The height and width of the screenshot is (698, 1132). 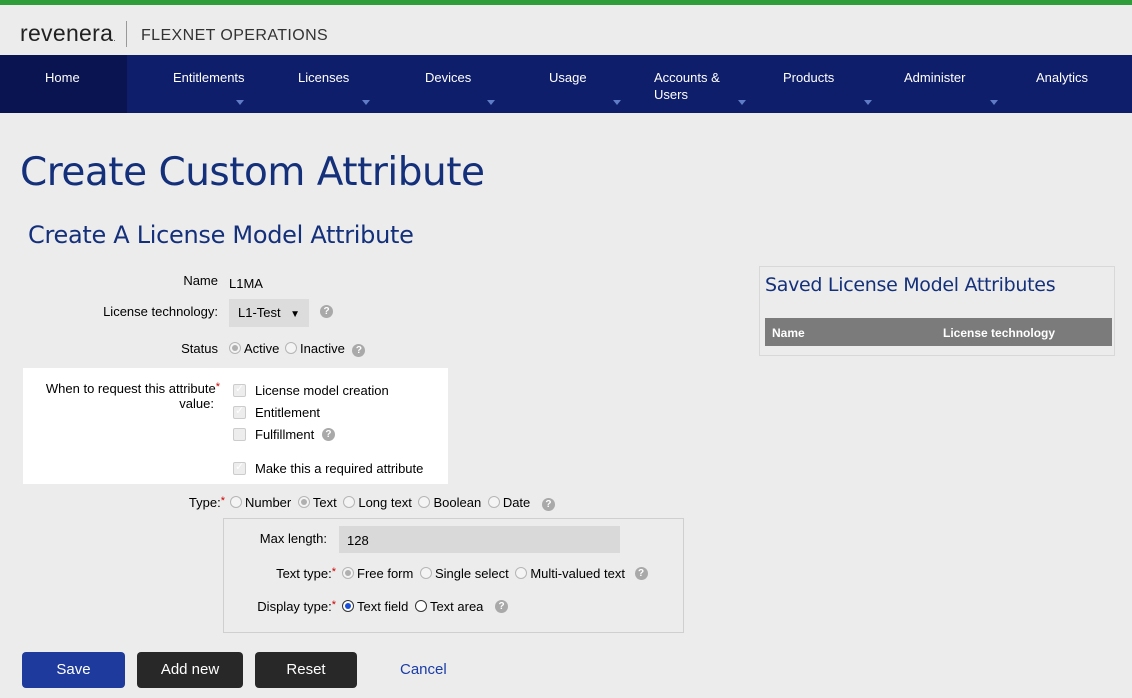 I want to click on type-number-label: Number, so click(x=268, y=502).